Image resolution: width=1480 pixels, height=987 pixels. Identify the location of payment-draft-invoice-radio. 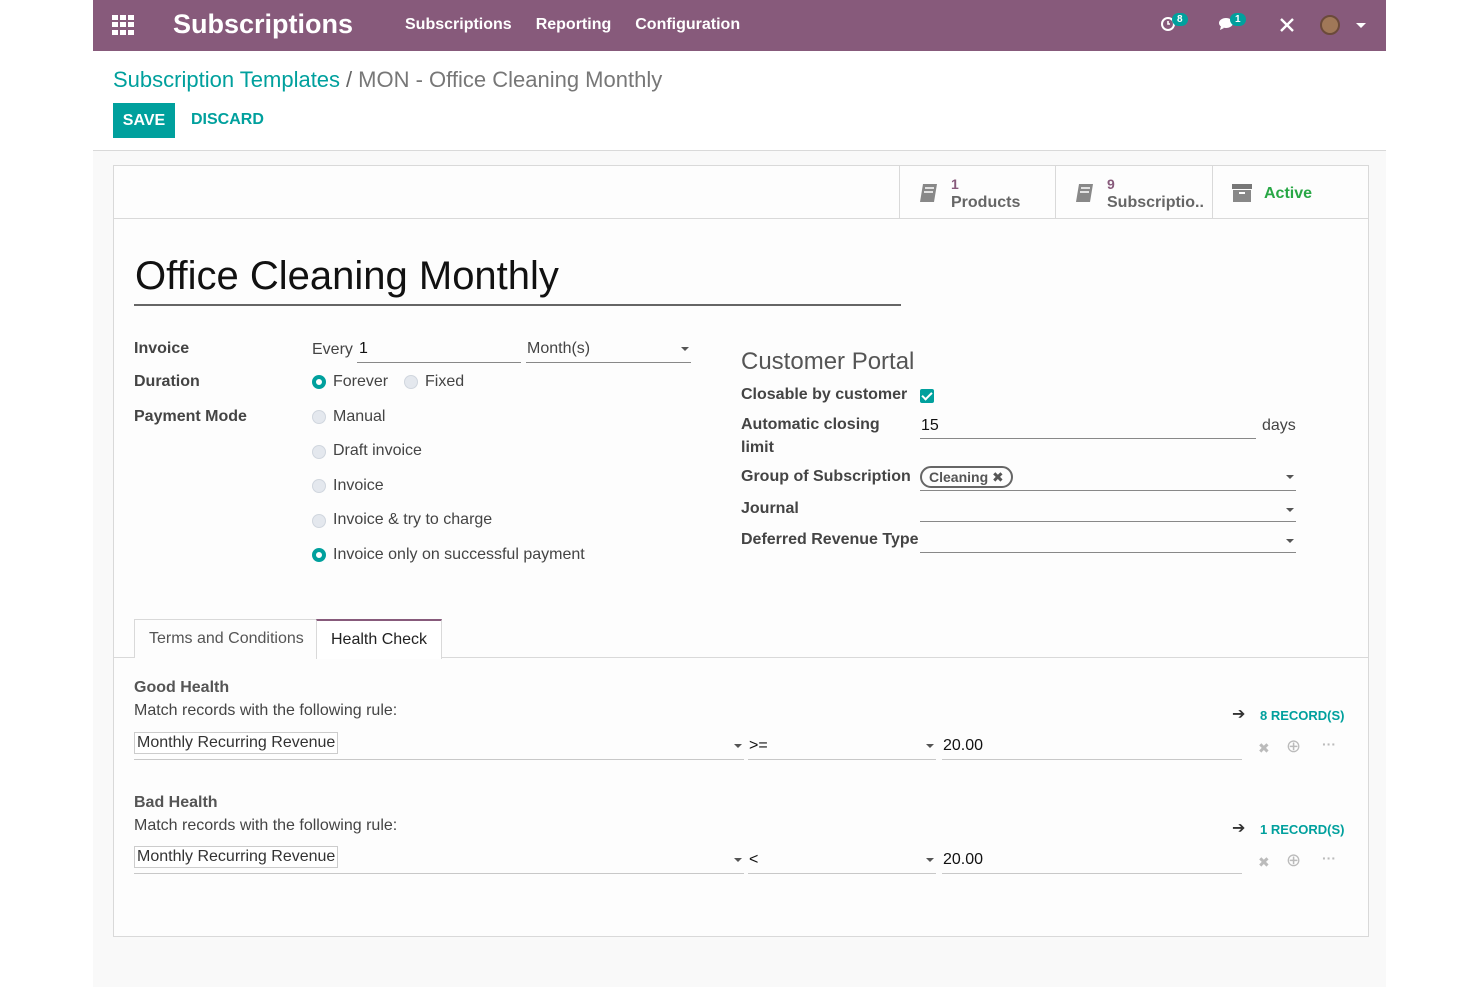
(319, 452).